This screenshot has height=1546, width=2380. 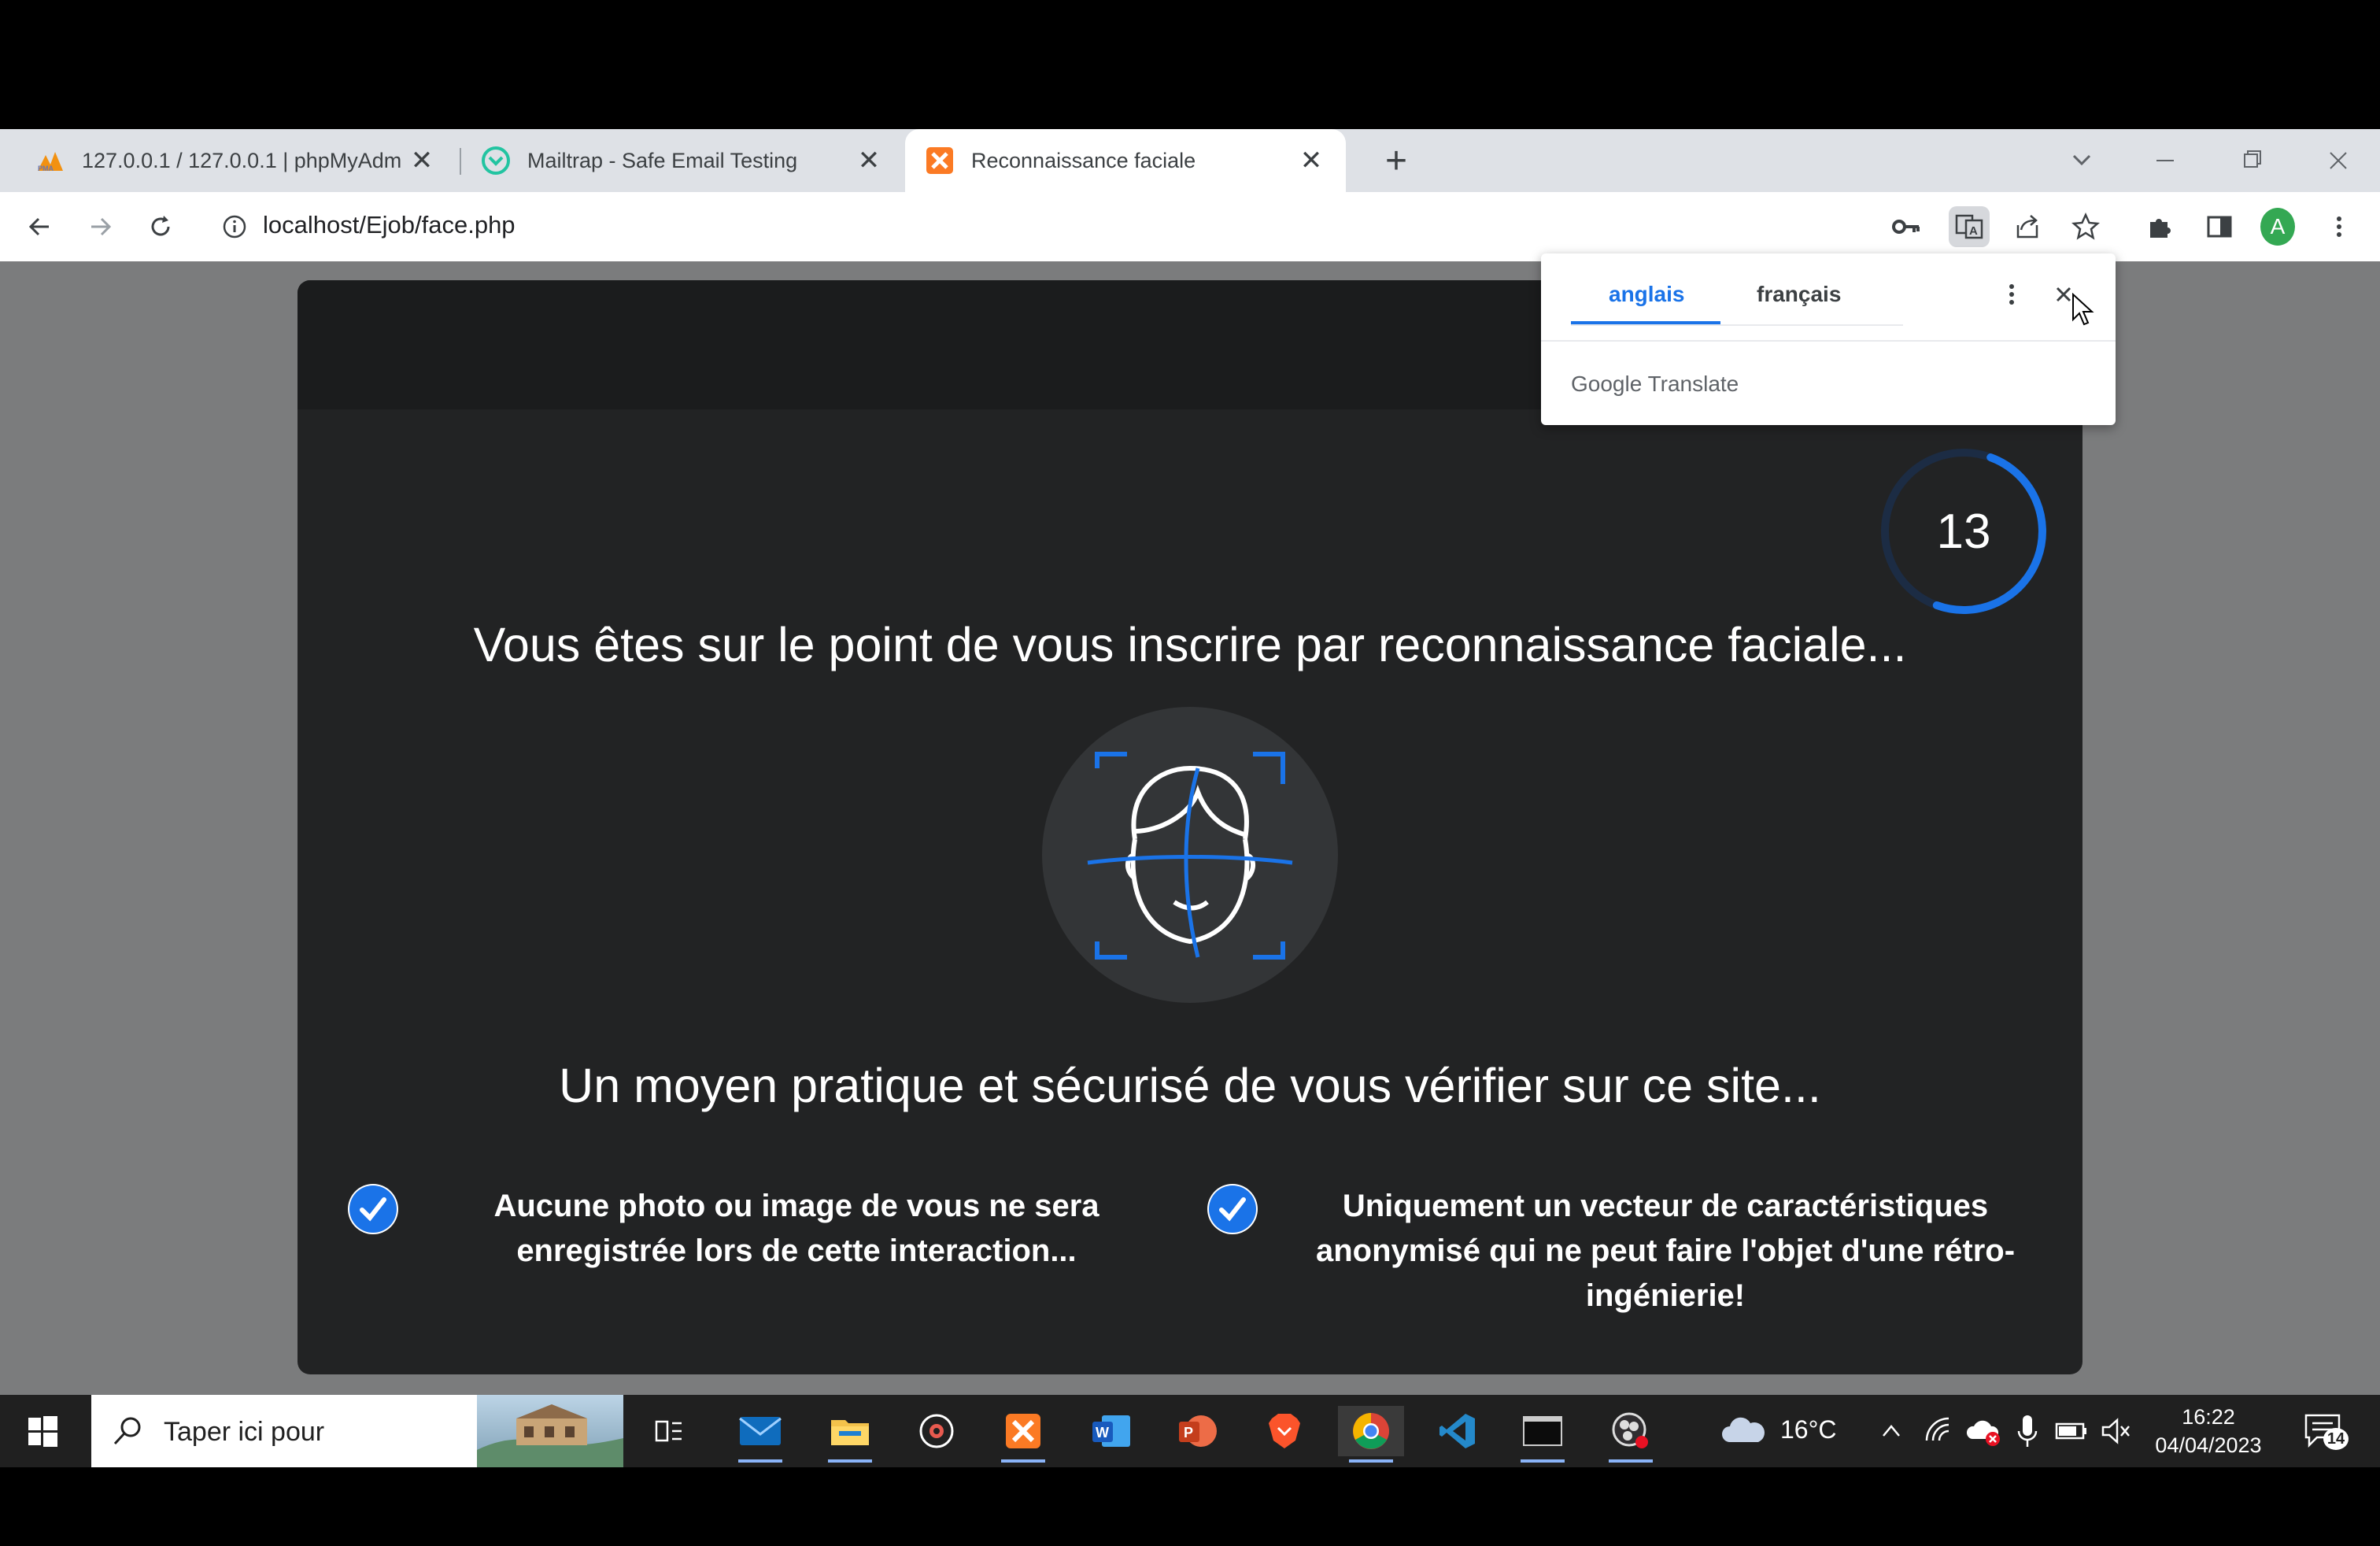 I want to click on translate-label: Translate, so click(x=1693, y=384).